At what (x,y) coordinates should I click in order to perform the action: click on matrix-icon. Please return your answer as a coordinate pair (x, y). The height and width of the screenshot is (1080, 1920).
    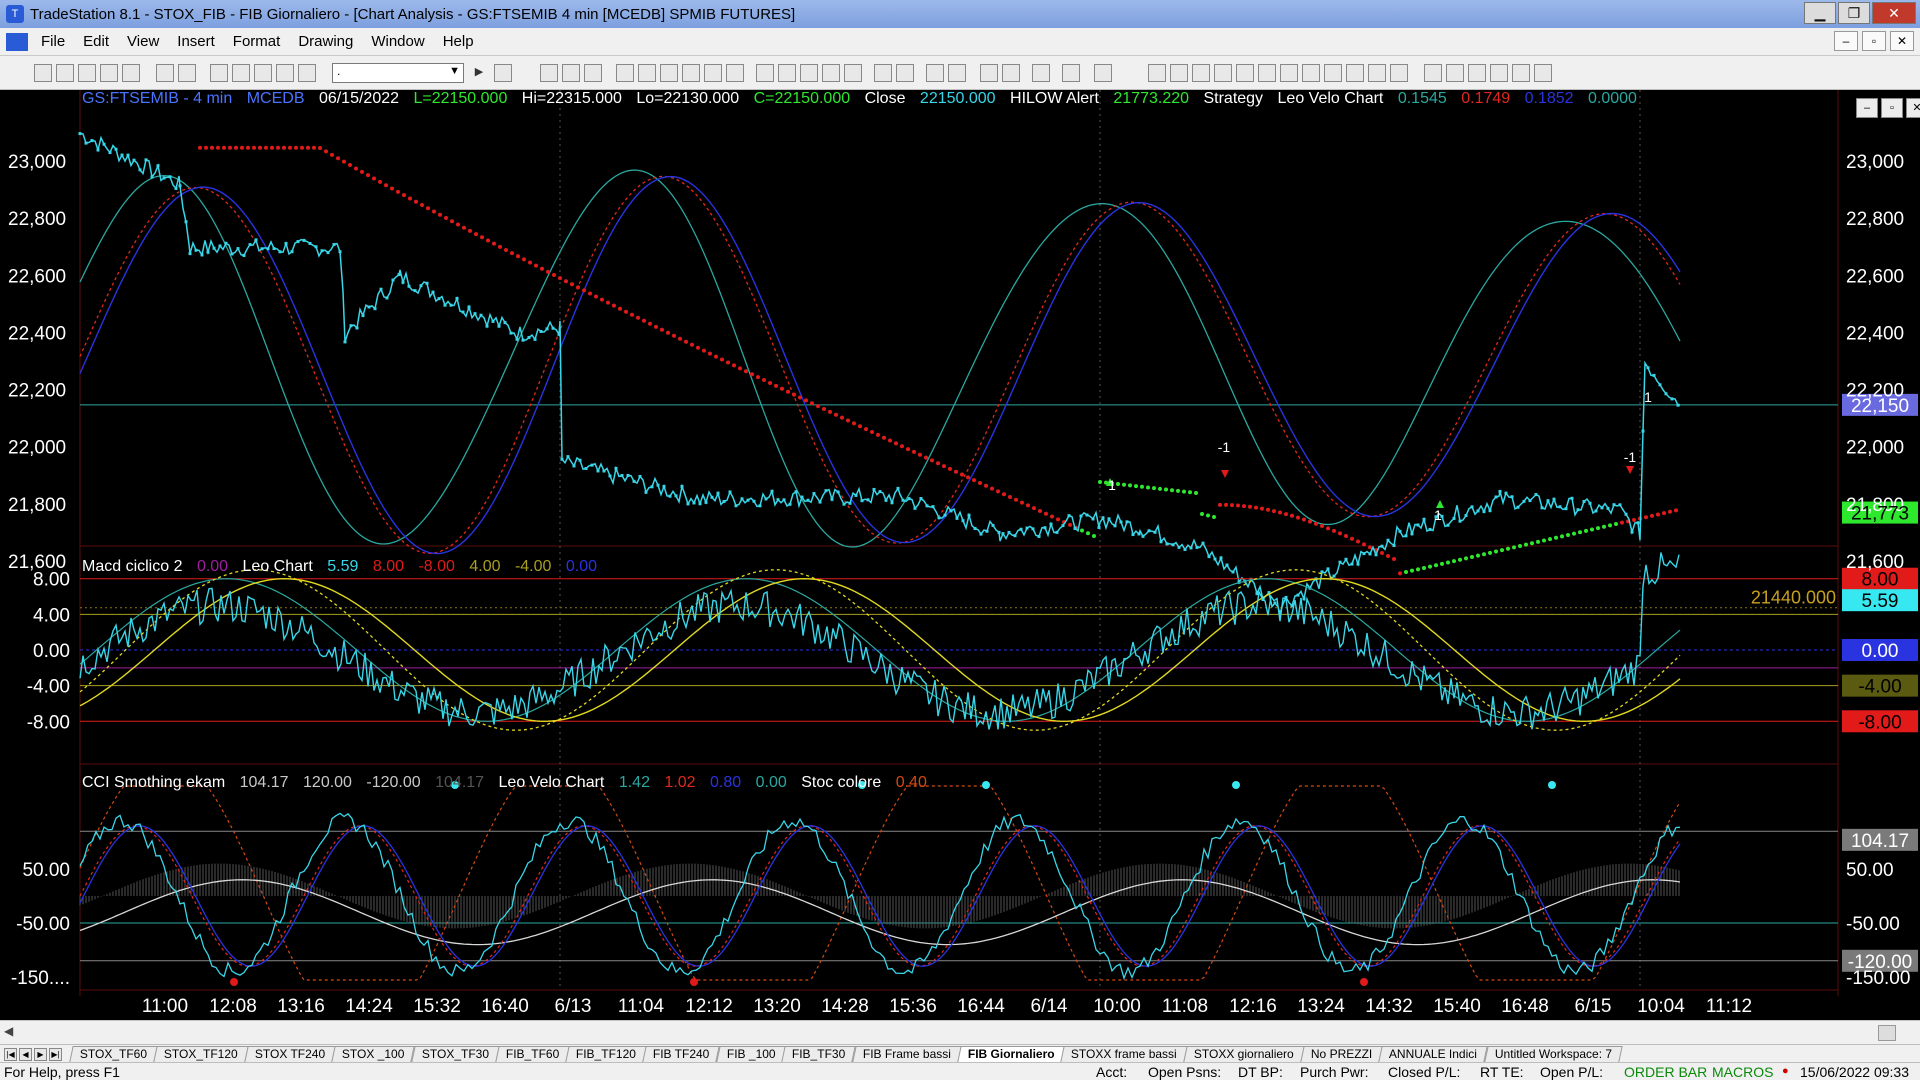
    Looking at the image, I should click on (593, 73).